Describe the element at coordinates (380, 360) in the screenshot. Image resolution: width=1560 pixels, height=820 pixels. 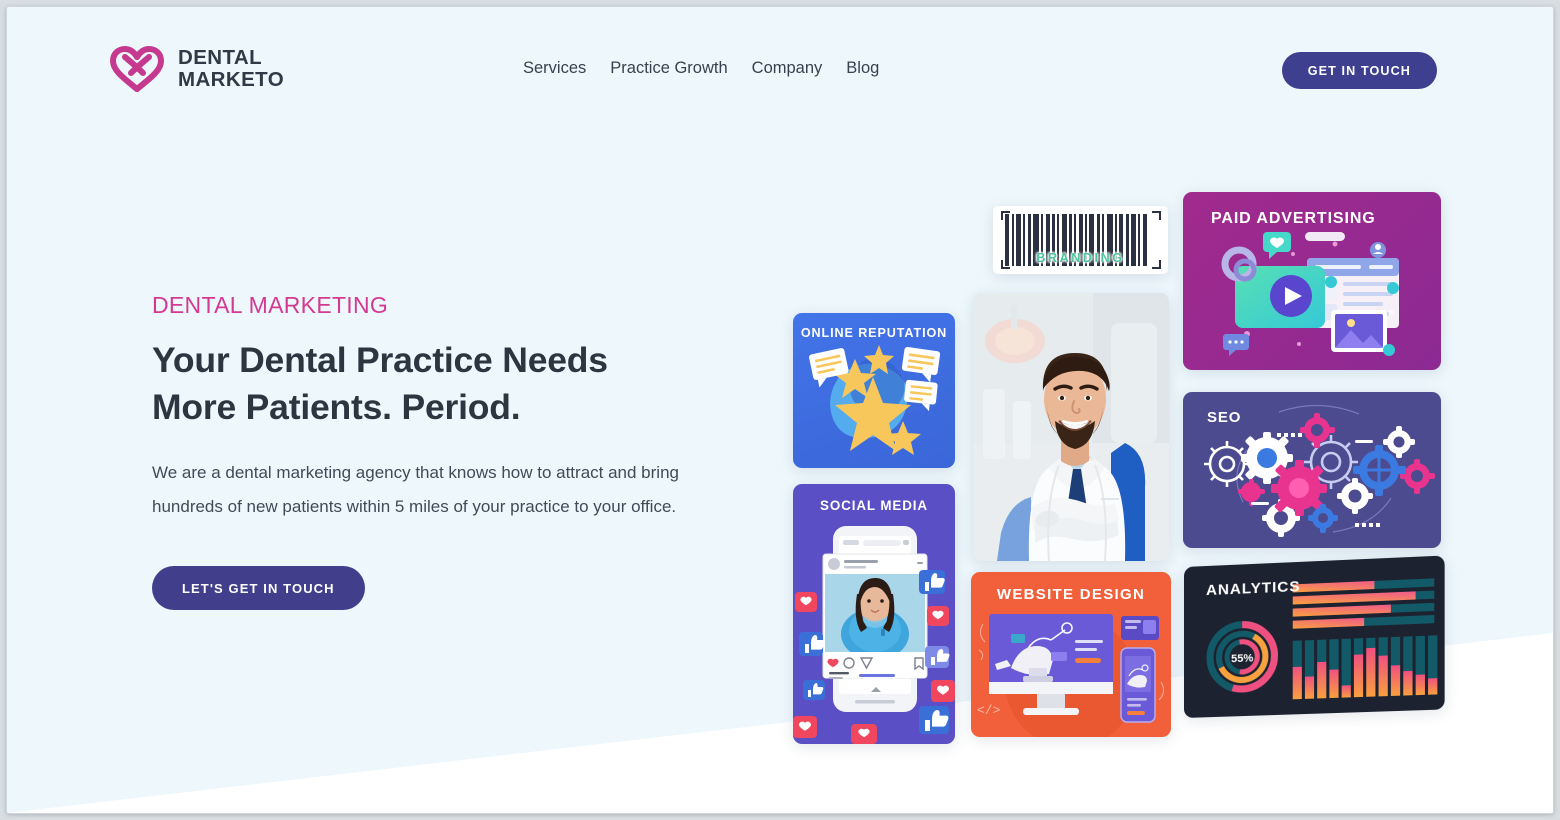
I see `hero-headline-line1: Your Dental Practice Needs` at that location.